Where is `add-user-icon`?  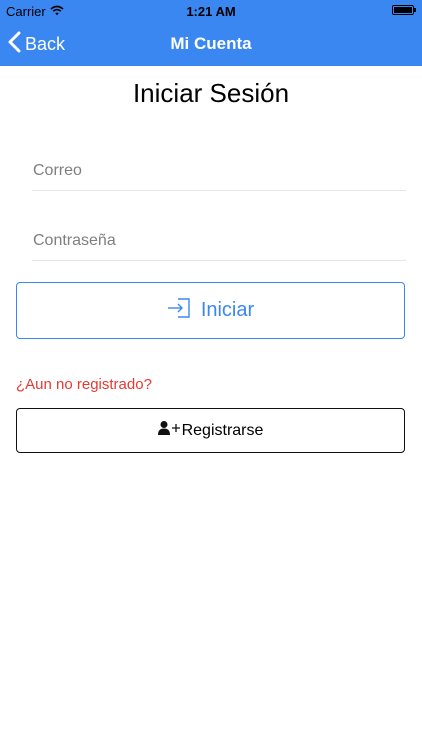
add-user-icon is located at coordinates (168, 430).